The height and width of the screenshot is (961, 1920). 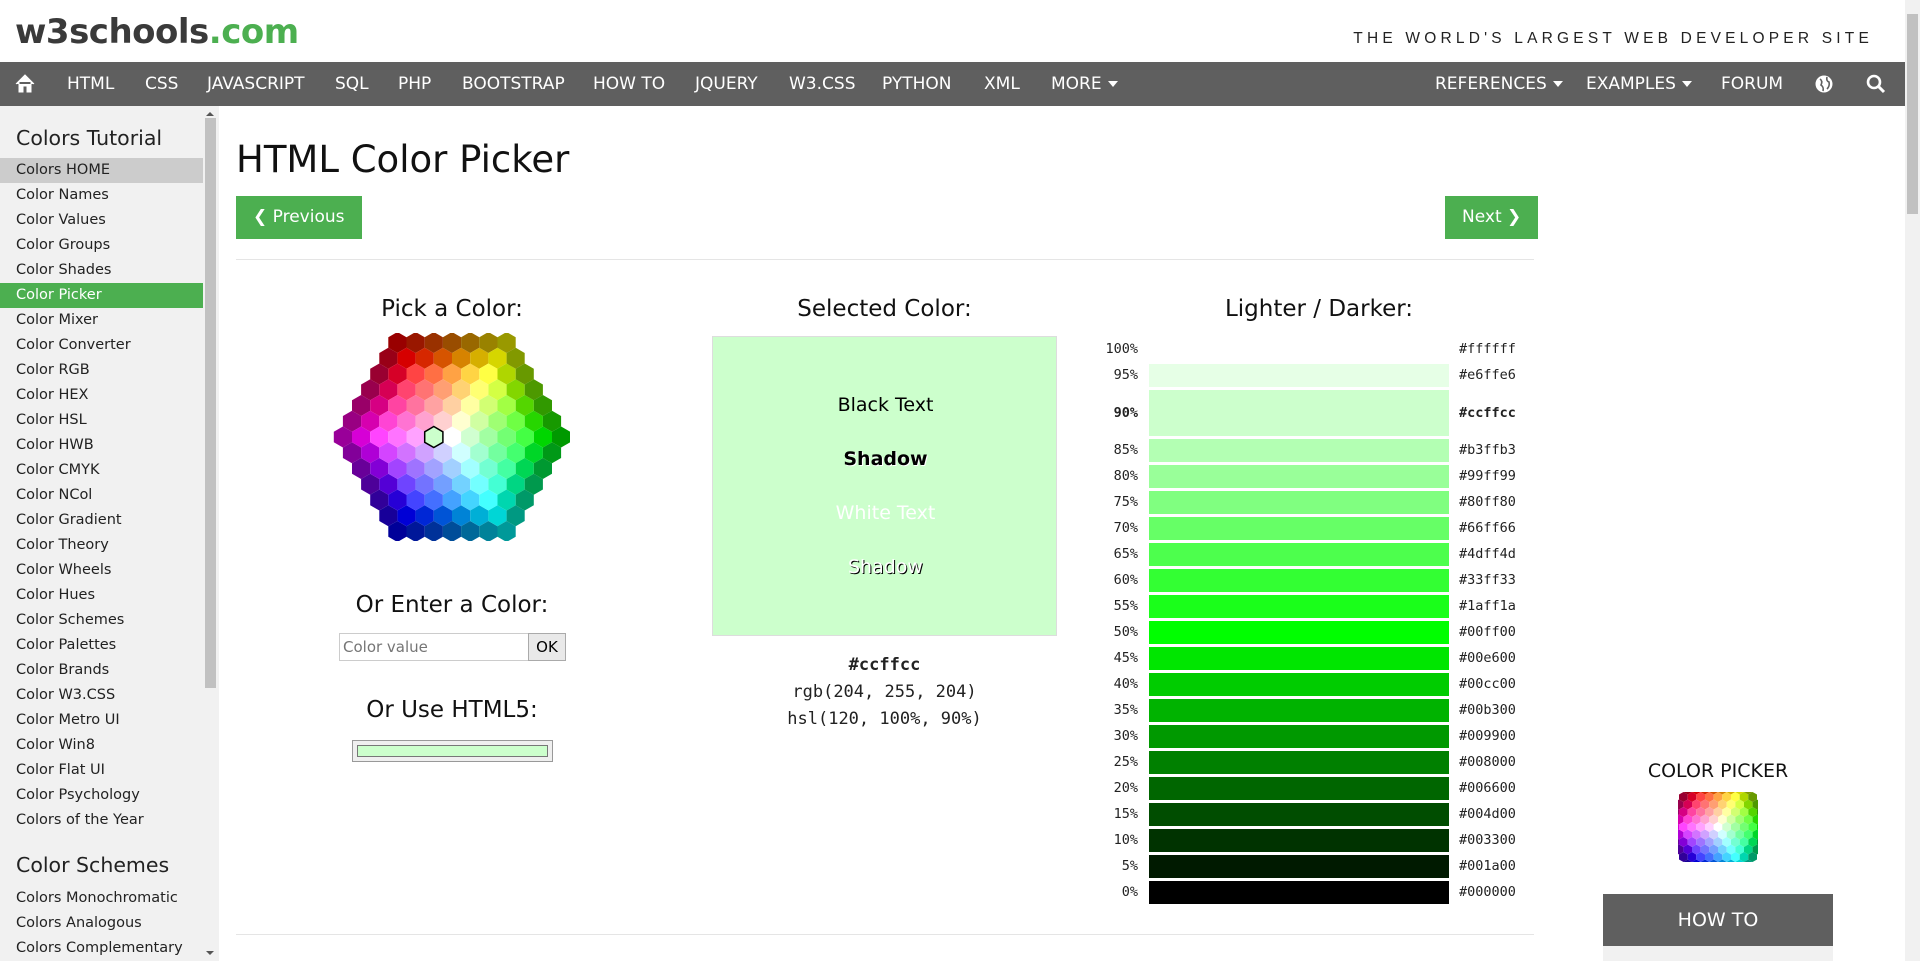 I want to click on sidebar-item: Color Picker, so click(x=101, y=295).